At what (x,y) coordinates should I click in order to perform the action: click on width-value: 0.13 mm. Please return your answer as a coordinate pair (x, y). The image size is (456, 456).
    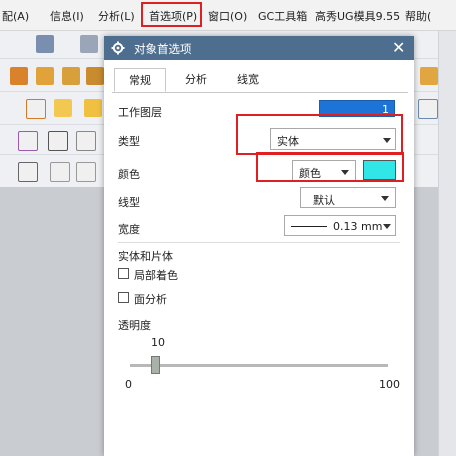
    Looking at the image, I should click on (358, 226).